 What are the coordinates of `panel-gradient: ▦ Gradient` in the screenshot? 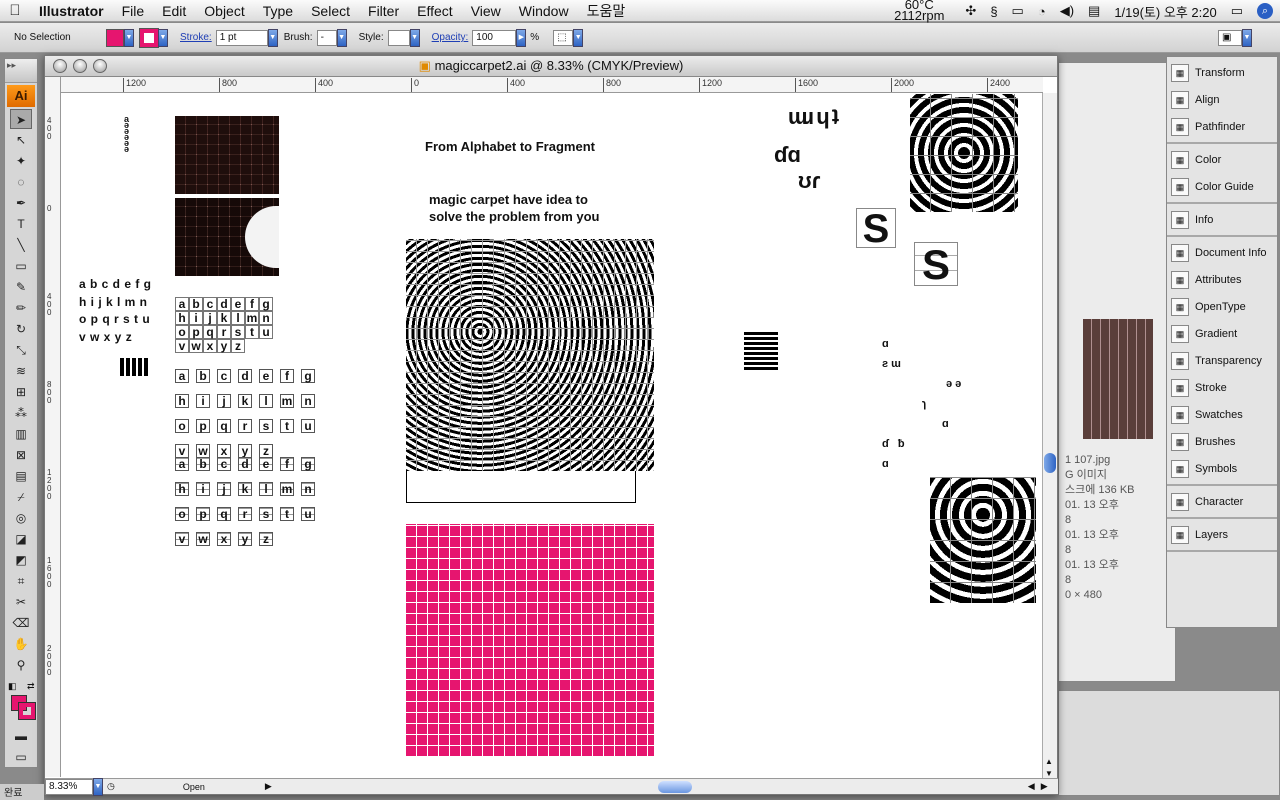 It's located at (1222, 333).